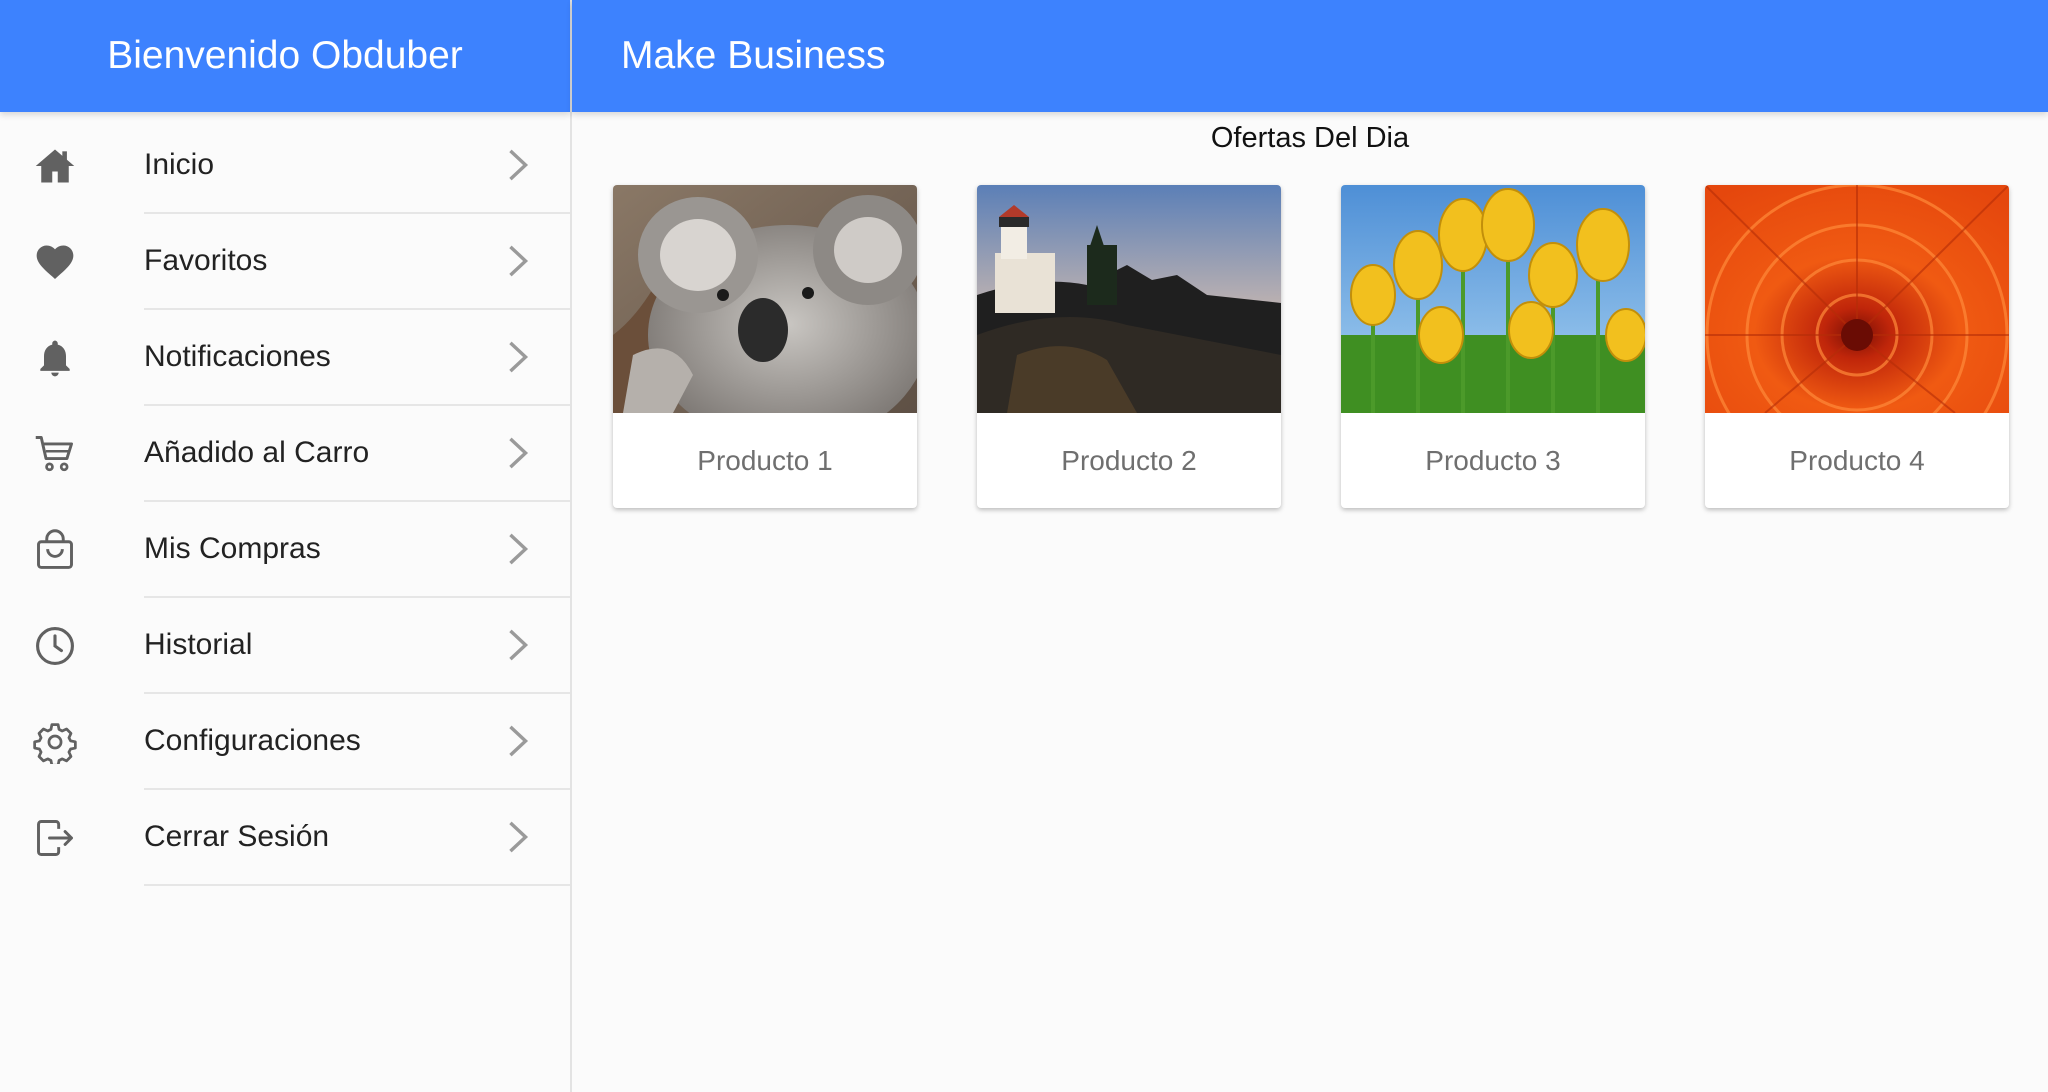 The height and width of the screenshot is (1092, 2048). I want to click on product-name: Producto 1, so click(765, 460).